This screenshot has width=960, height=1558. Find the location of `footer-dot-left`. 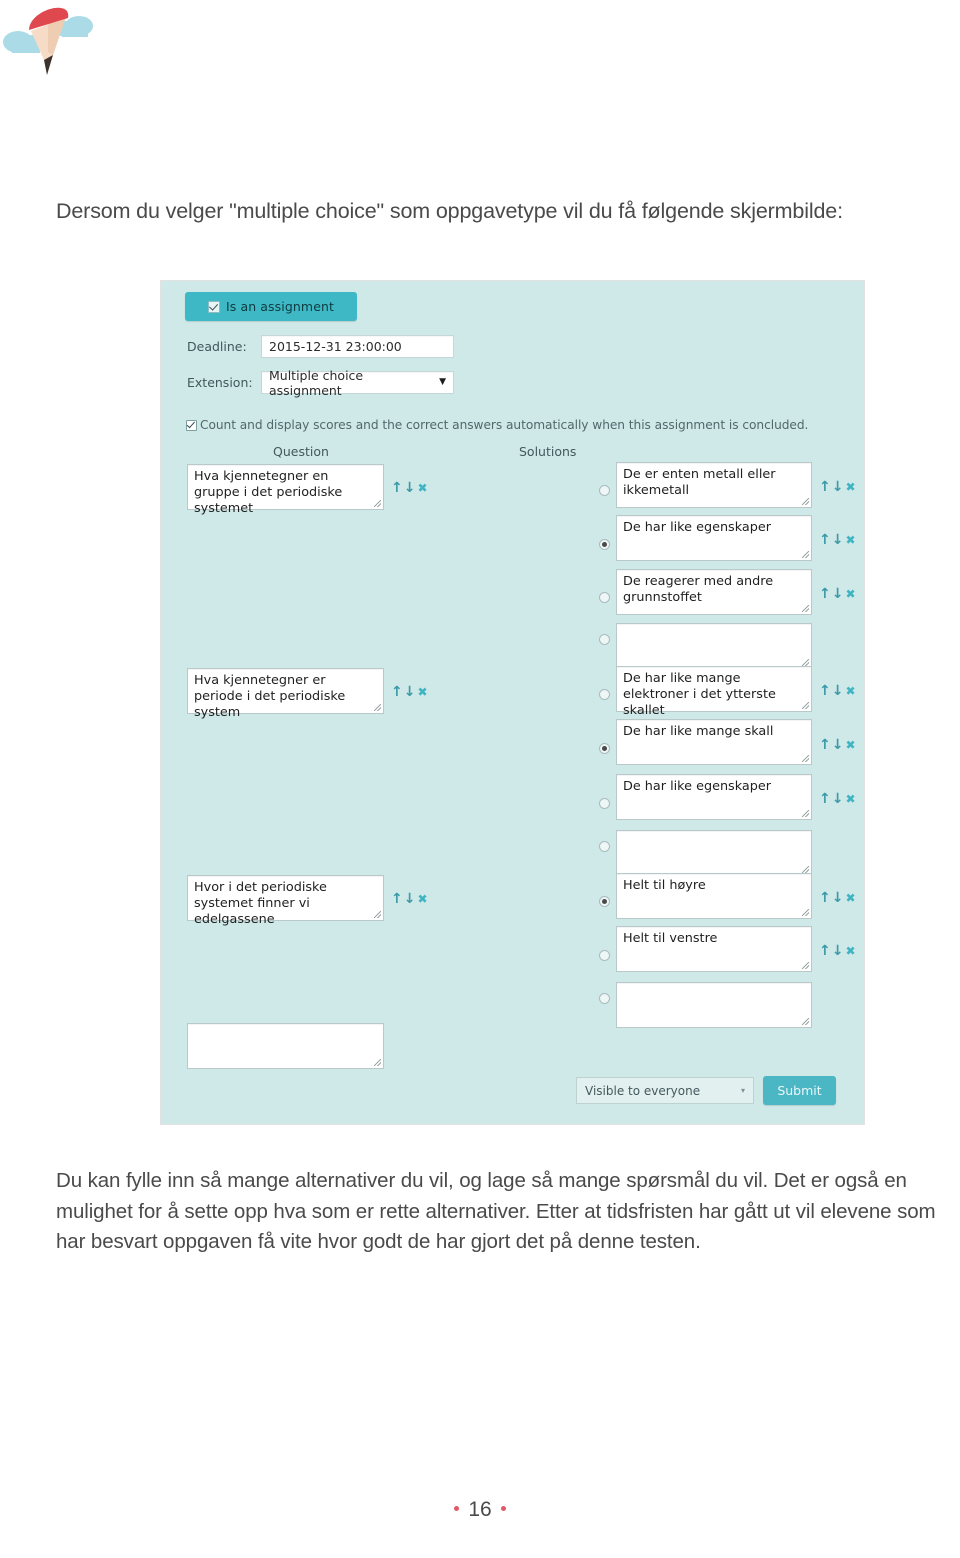

footer-dot-left is located at coordinates (457, 1509).